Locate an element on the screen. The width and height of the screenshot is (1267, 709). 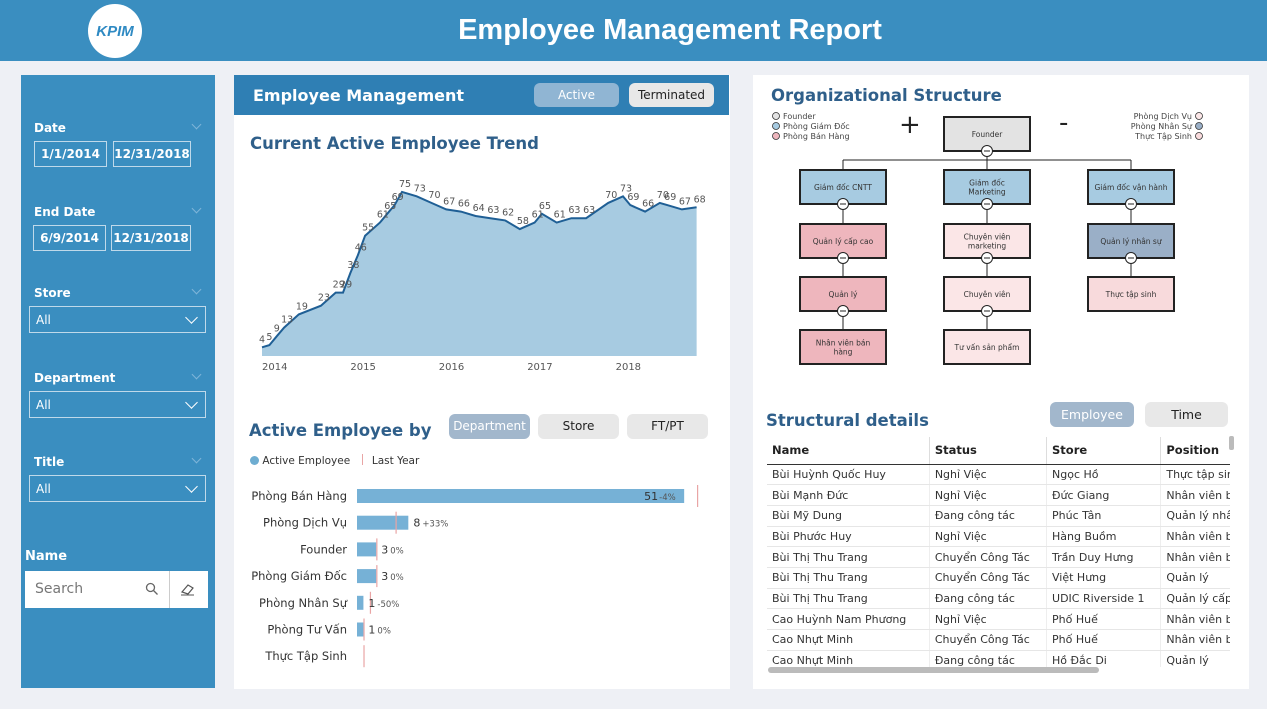
title-select: All is located at coordinates (117, 488).